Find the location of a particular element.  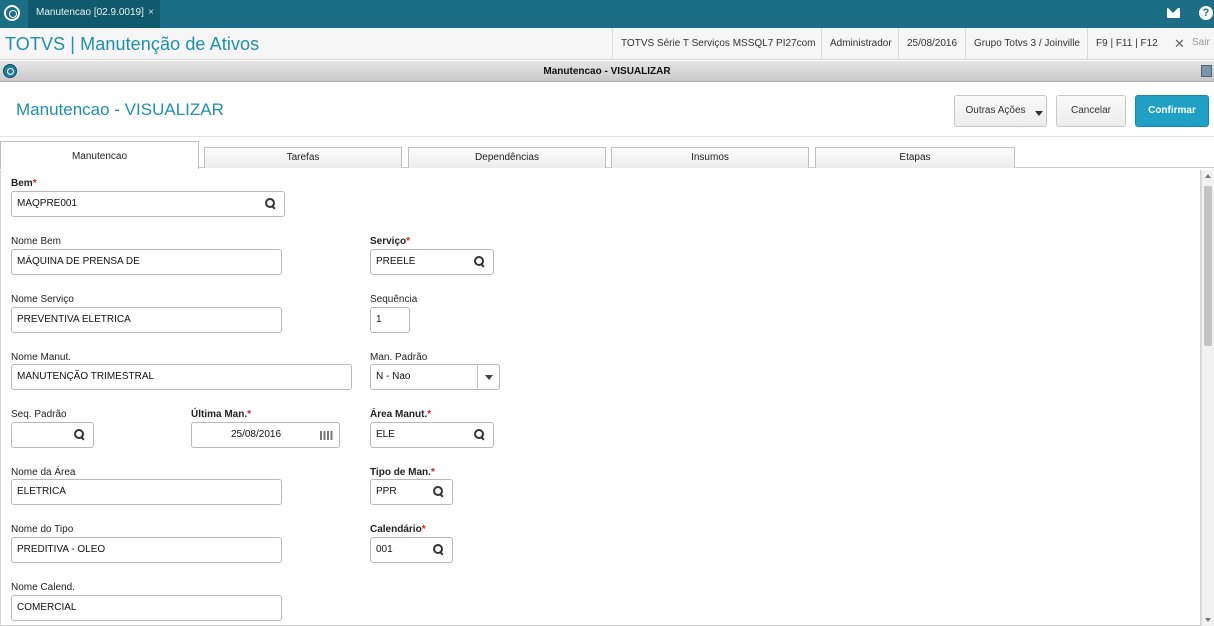

caret-down-icon is located at coordinates (1039, 113).